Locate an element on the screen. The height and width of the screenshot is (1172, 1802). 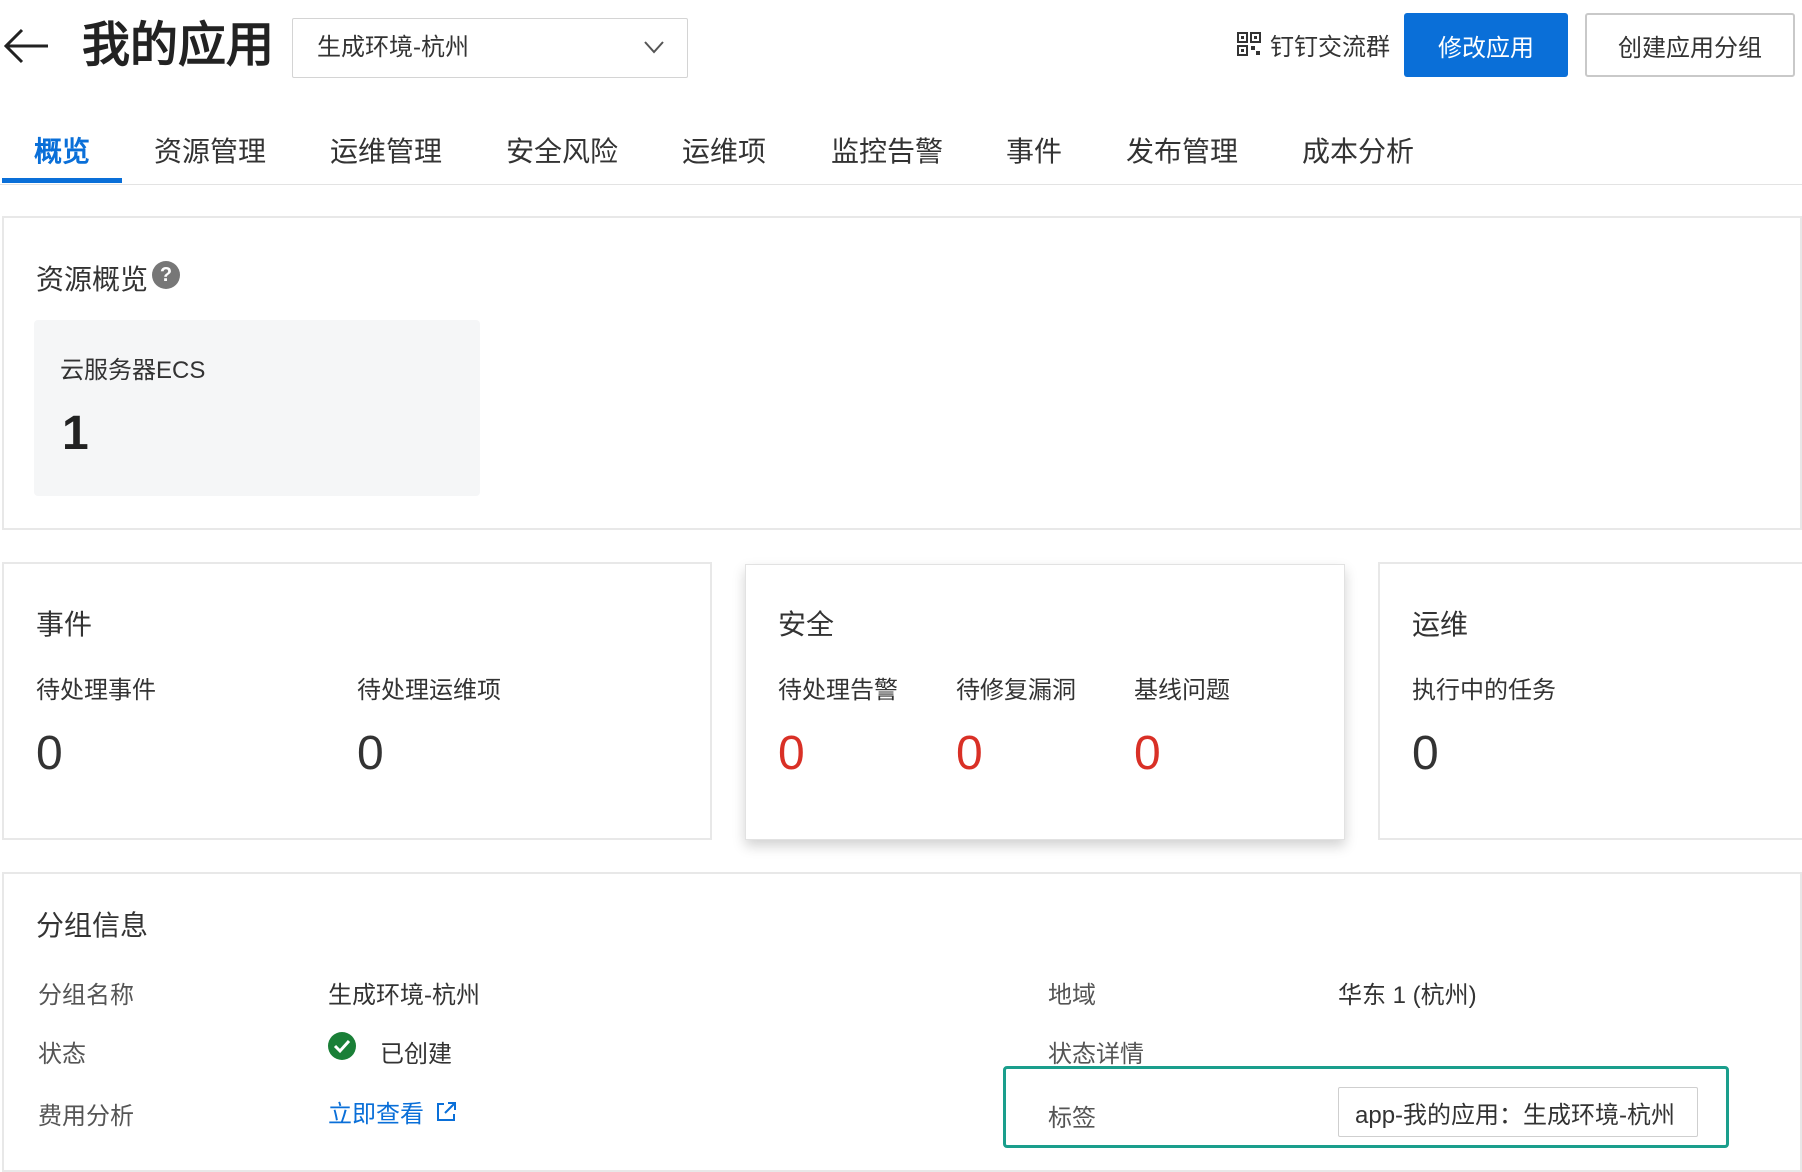
tab-resource-management: 资源管理 is located at coordinates (210, 150).